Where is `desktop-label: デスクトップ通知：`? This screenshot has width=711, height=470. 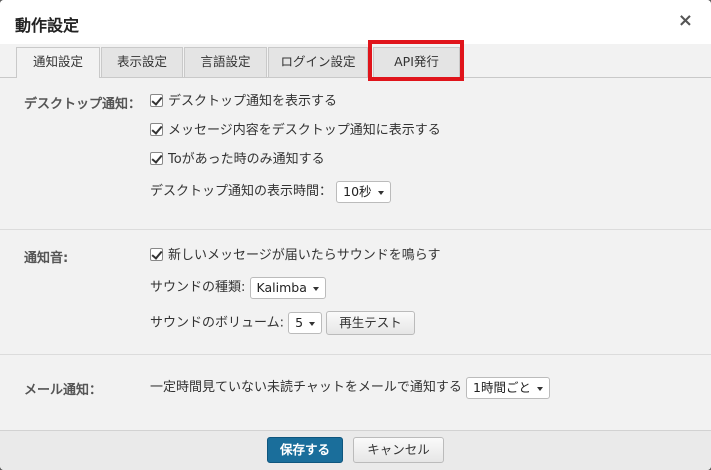
desktop-label: デスクトップ通知： is located at coordinates (83, 104).